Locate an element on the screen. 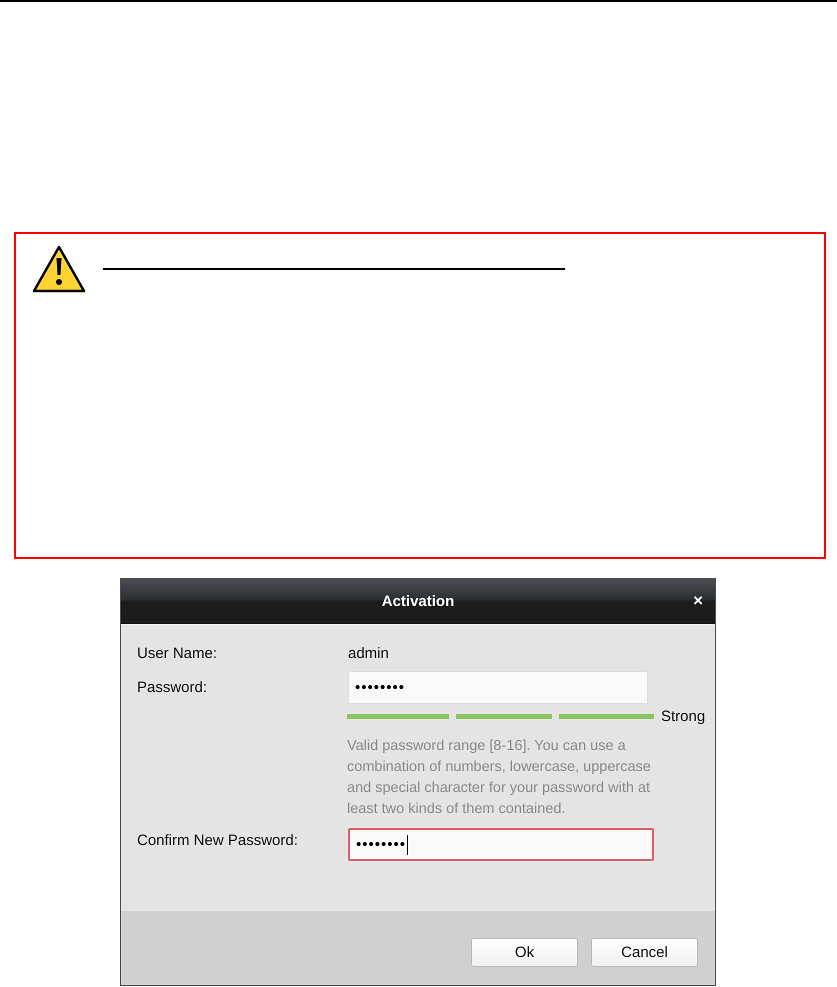 The image size is (837, 987). field-label: Password: is located at coordinates (172, 687).